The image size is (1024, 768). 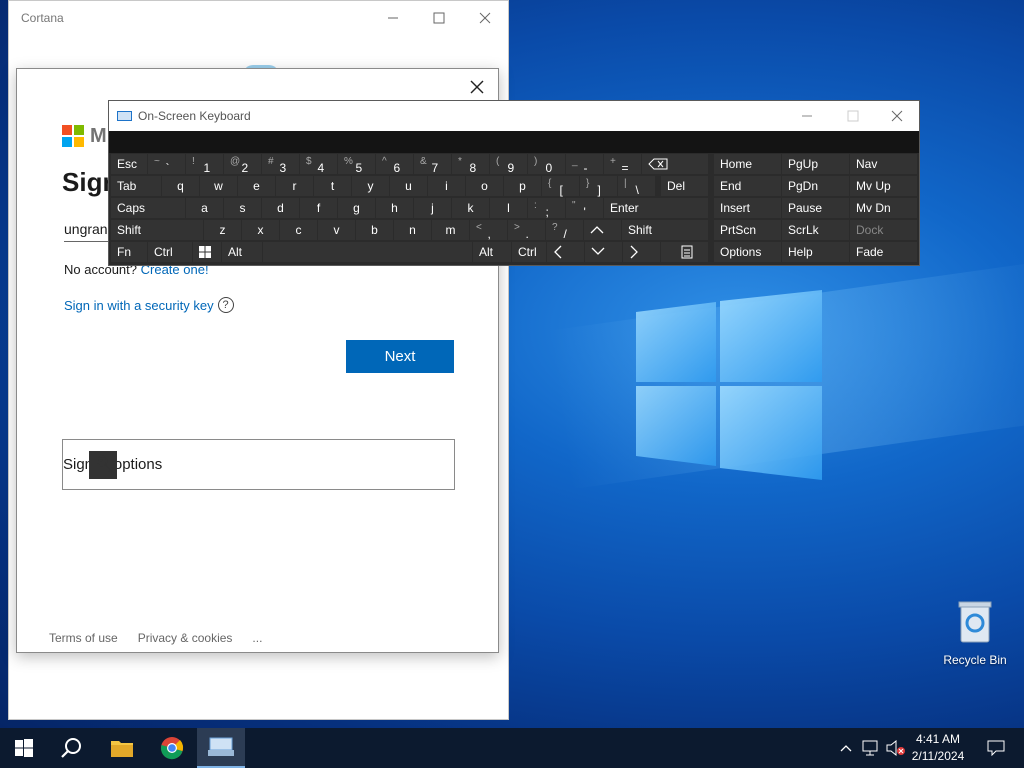 What do you see at coordinates (602, 230) in the screenshot?
I see `key-arrow-up` at bounding box center [602, 230].